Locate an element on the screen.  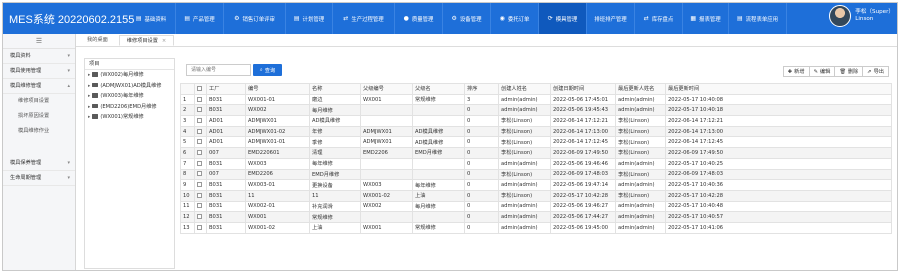
nav-item: ▤ 基础资料 is located at coordinates (151, 18).